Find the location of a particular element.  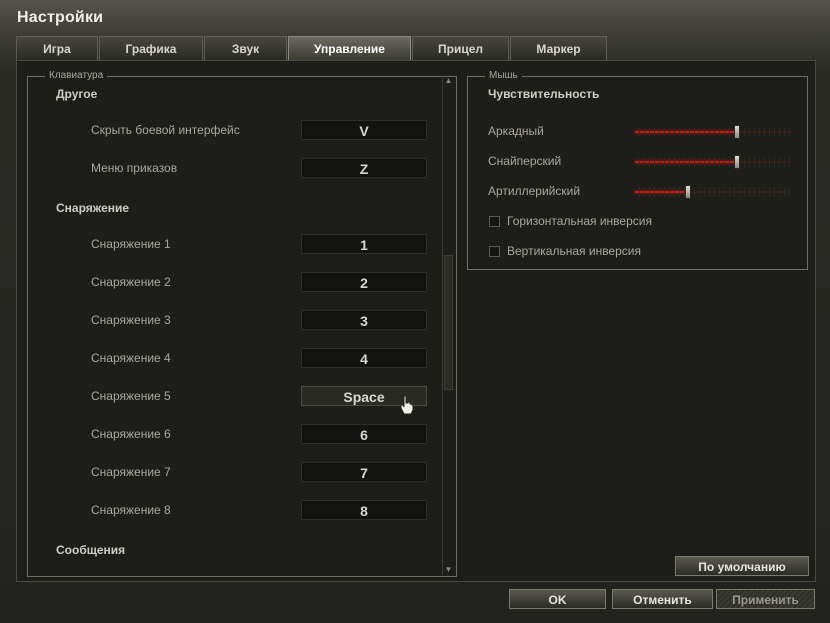

row-label-equipment-4: Снаряжение 4 is located at coordinates (131, 358).